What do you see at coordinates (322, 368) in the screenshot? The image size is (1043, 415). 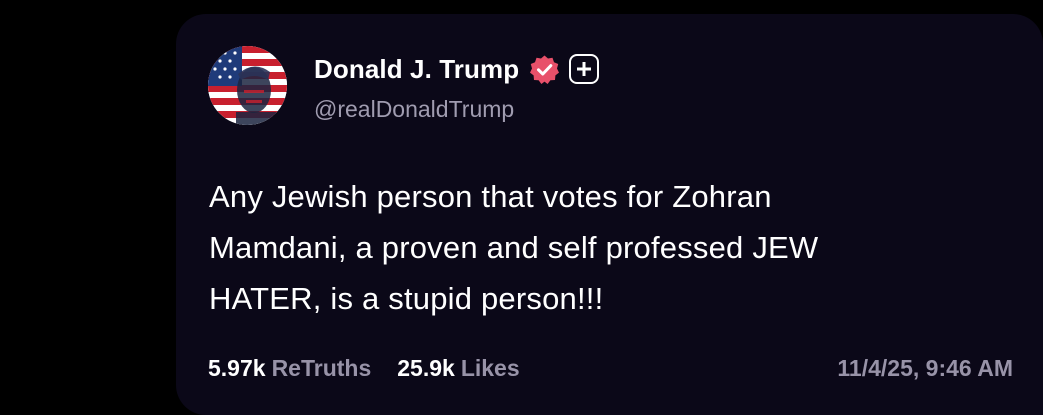 I see `retruths-label: ReTruths` at bounding box center [322, 368].